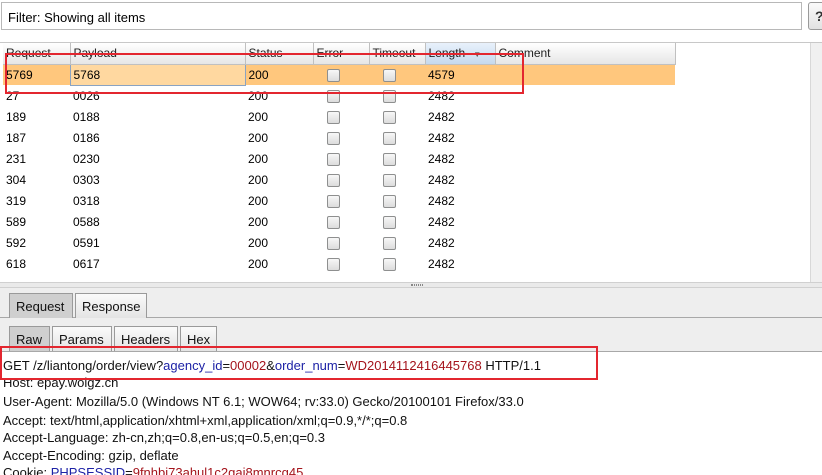 Image resolution: width=822 pixels, height=475 pixels. Describe the element at coordinates (86, 158) in the screenshot. I see `cell-payload: 0230` at that location.